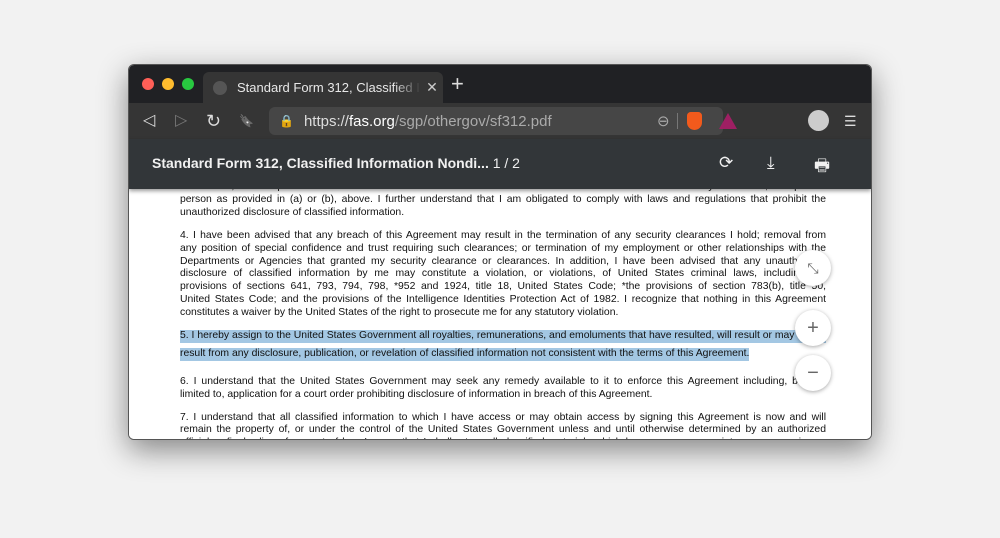 This screenshot has height=538, width=1000. I want to click on close-tab-icon: ✕, so click(432, 87).